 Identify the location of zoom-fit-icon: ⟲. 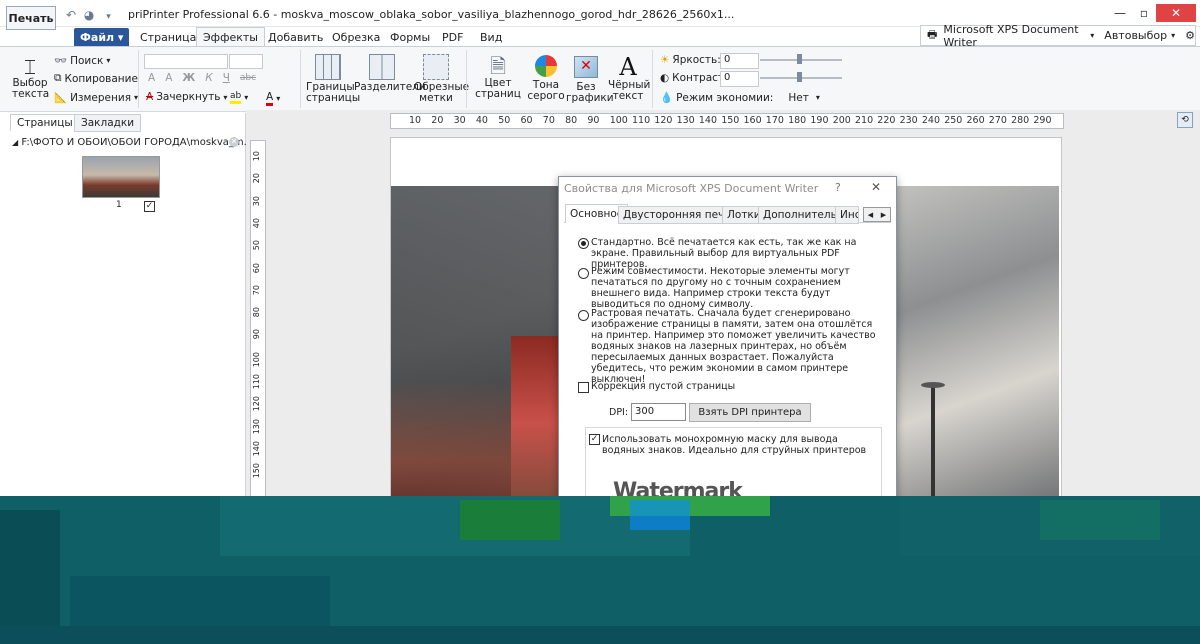
(1185, 120).